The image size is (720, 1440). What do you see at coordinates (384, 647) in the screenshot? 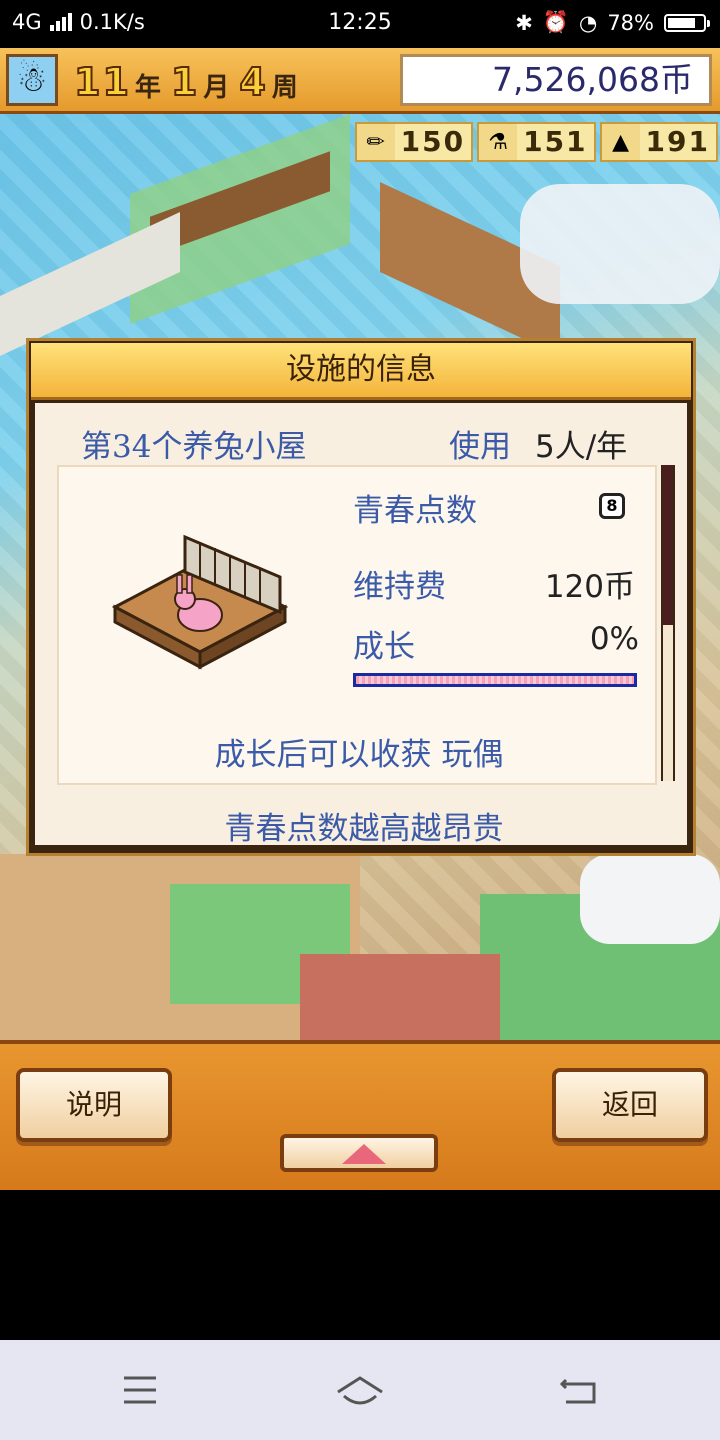
I see `growth-label: 成长` at bounding box center [384, 647].